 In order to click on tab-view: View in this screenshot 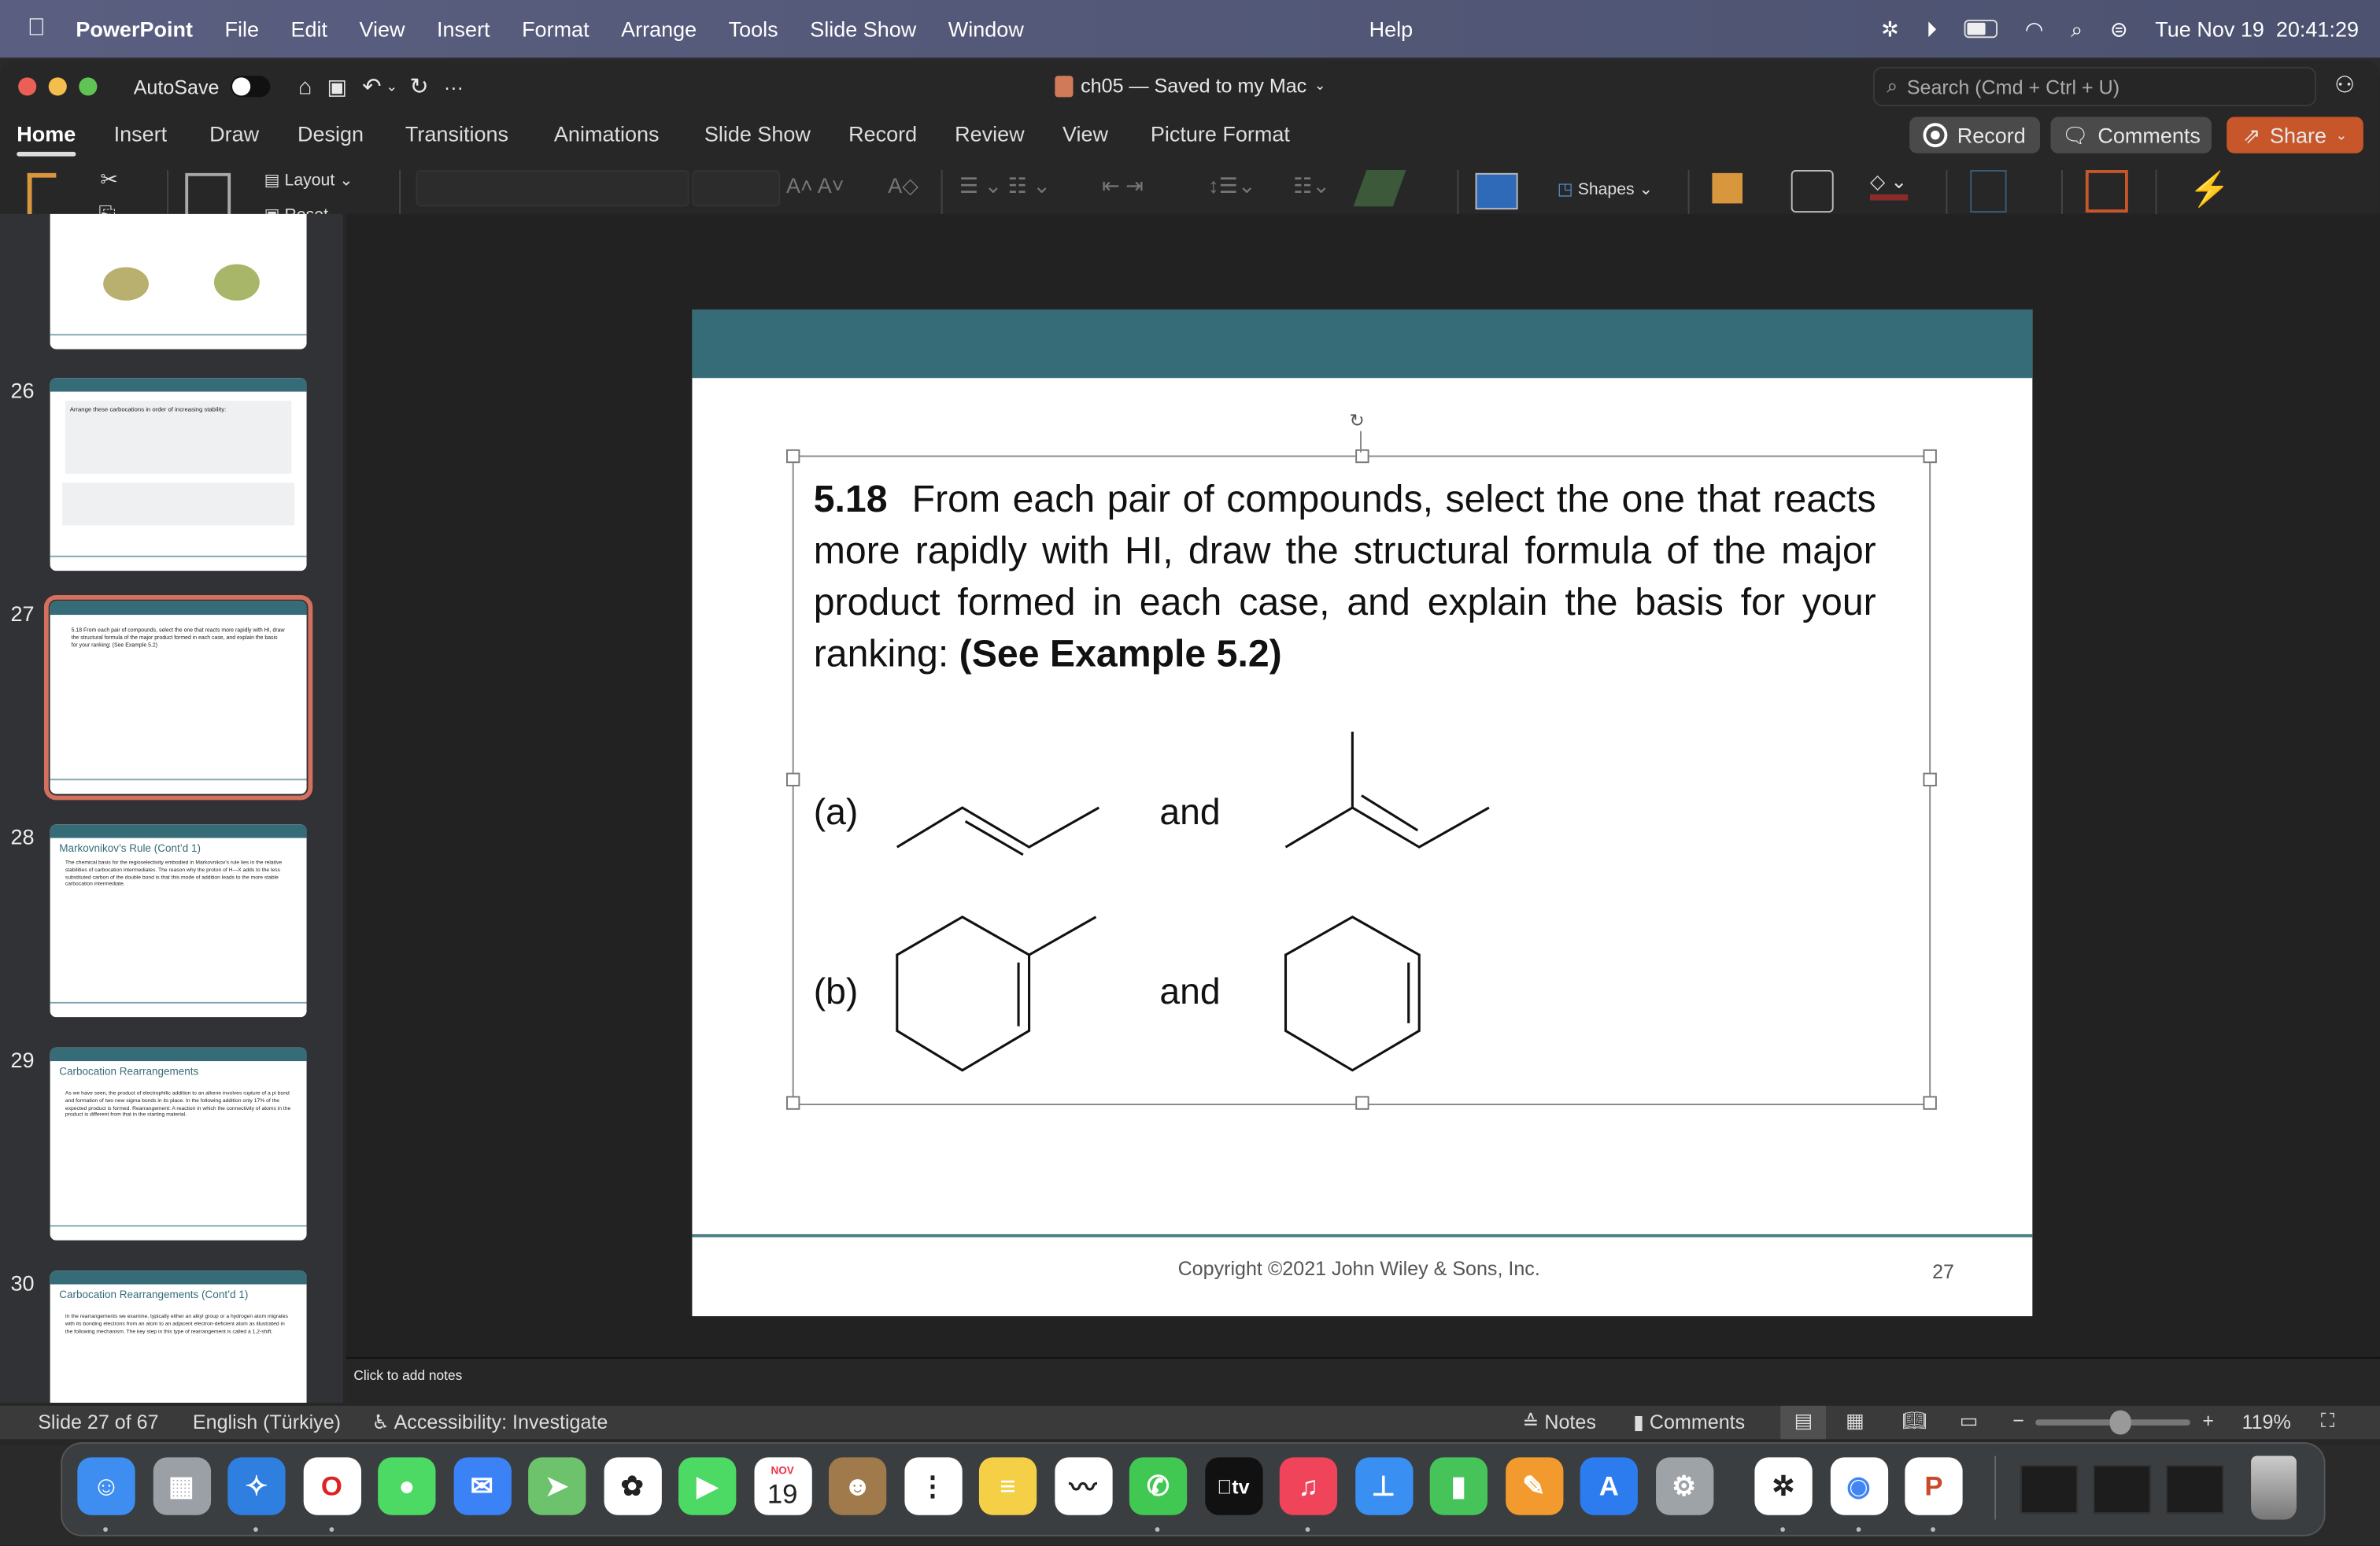, I will do `click(1085, 133)`.